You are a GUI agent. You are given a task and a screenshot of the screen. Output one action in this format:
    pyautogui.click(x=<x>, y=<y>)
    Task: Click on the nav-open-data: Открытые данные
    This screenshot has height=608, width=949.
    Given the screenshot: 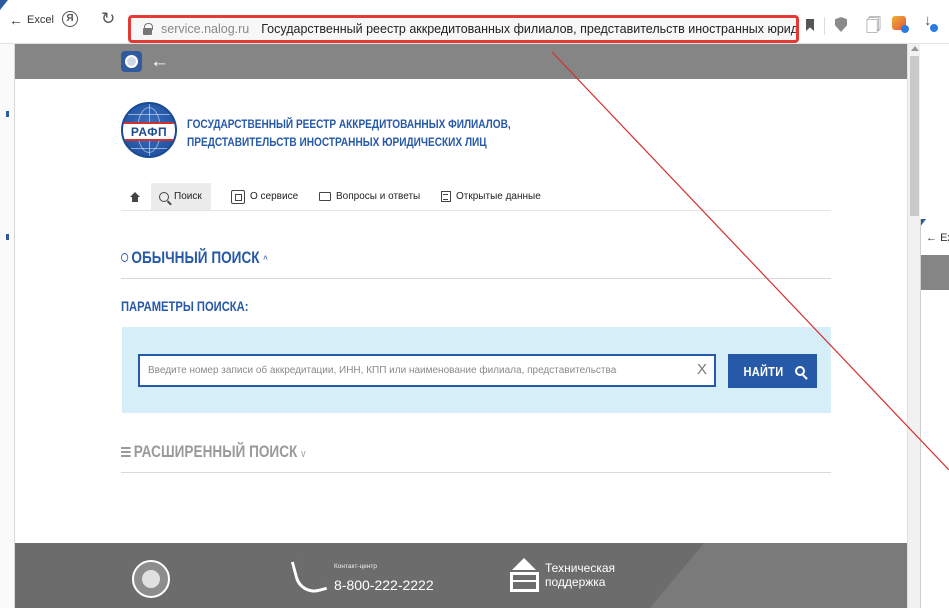 What is the action you would take?
    pyautogui.click(x=491, y=196)
    